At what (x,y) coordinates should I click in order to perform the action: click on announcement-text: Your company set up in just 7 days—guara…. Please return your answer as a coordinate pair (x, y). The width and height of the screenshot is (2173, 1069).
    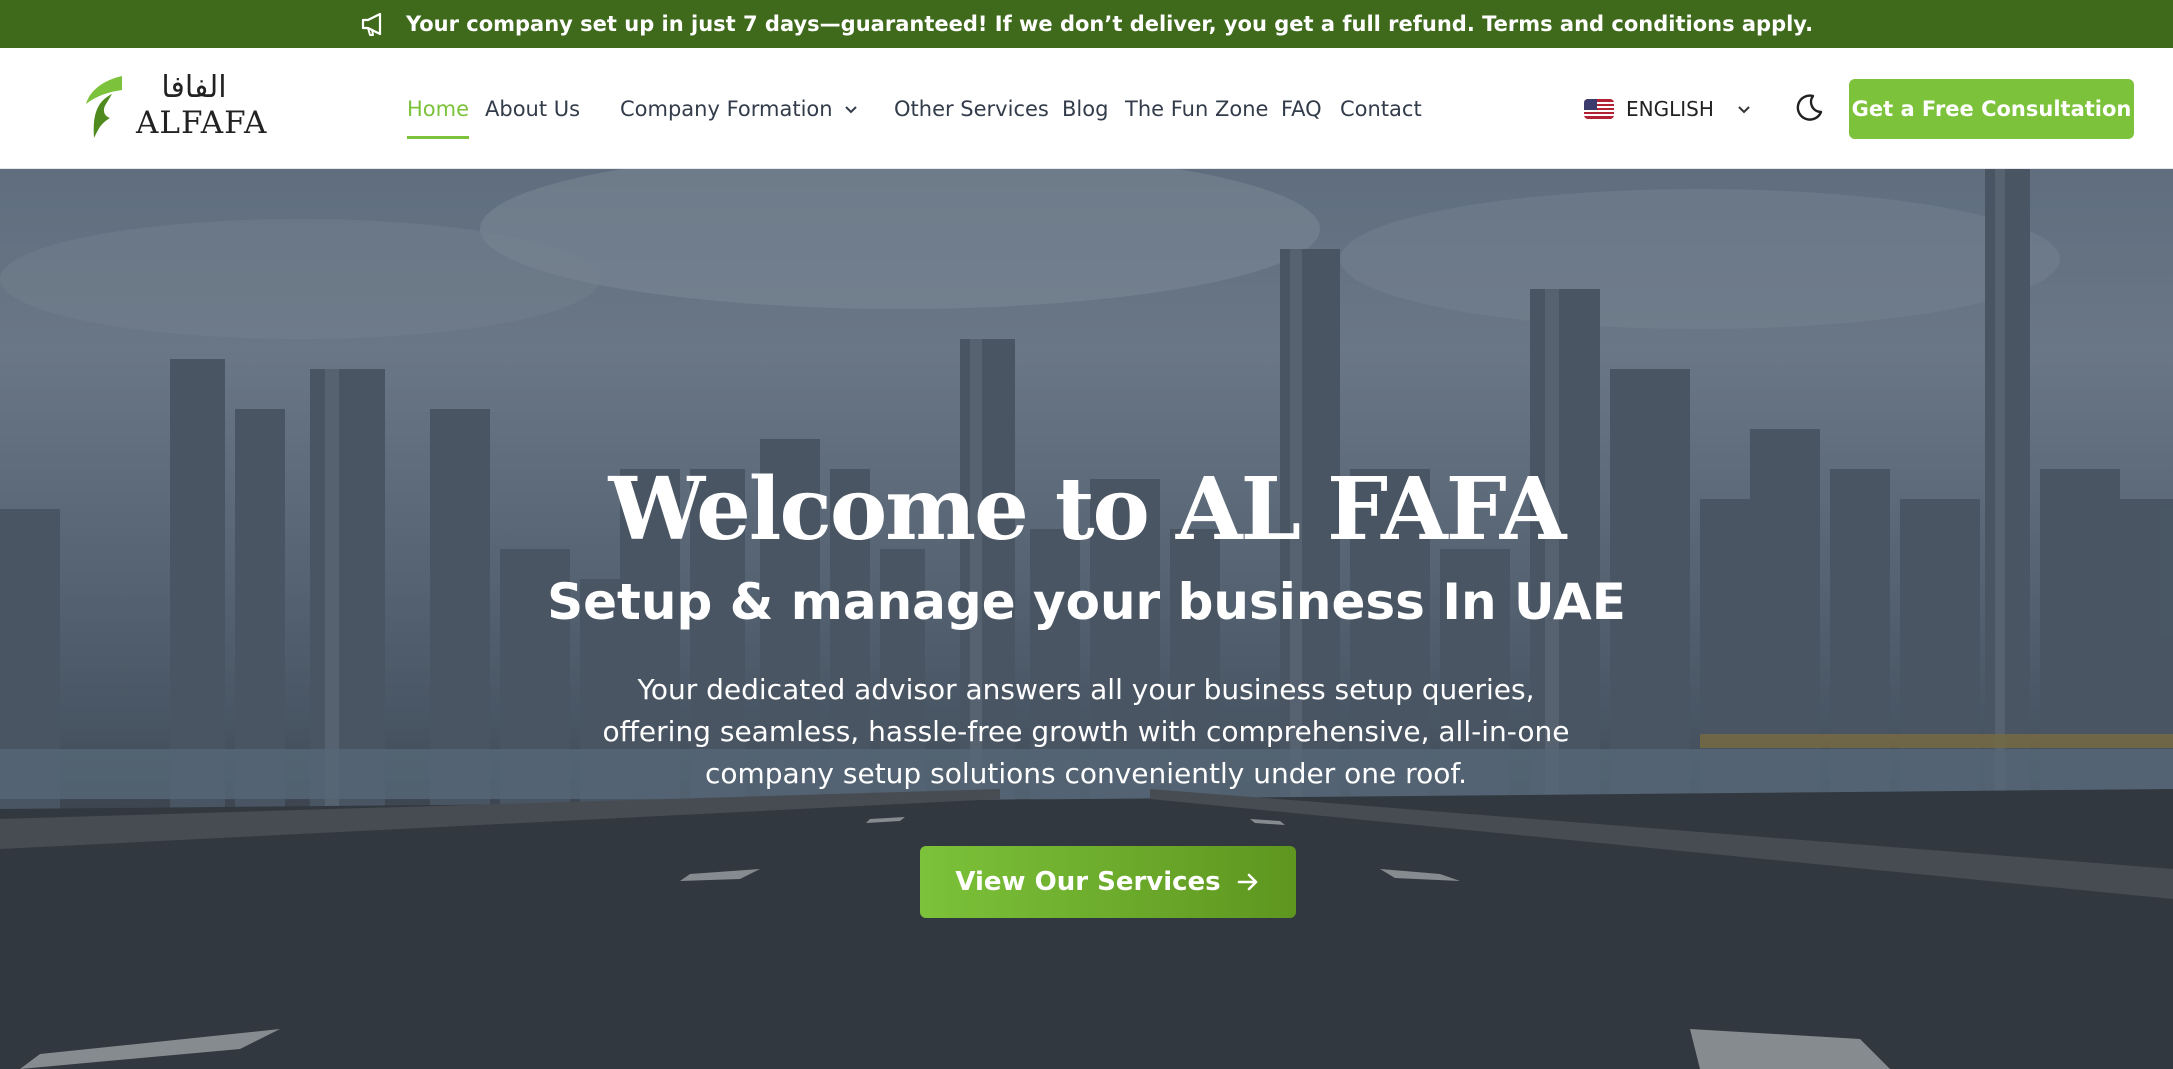
    Looking at the image, I should click on (1109, 24).